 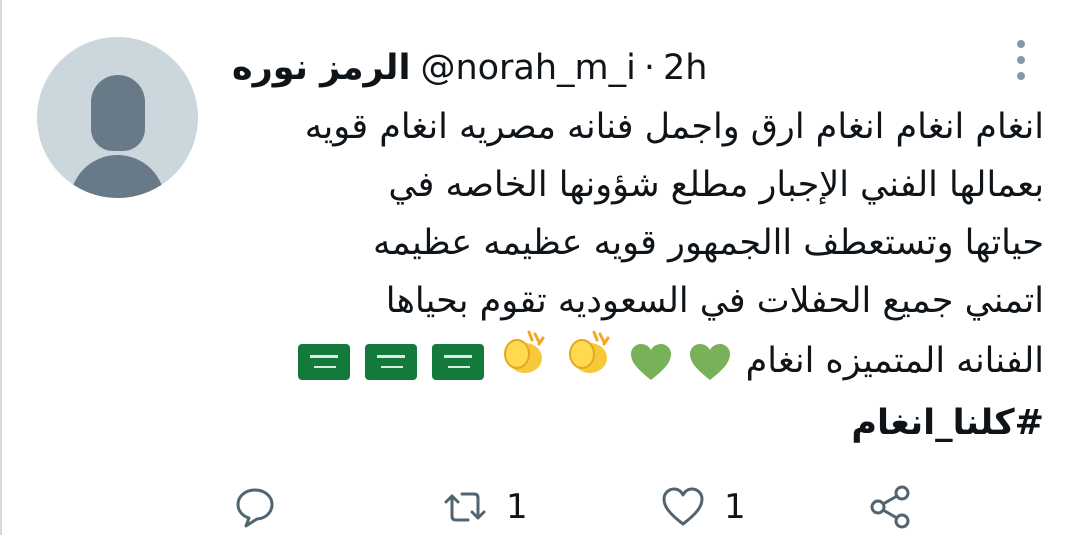 What do you see at coordinates (118, 113) in the screenshot?
I see `avatar-head-shape` at bounding box center [118, 113].